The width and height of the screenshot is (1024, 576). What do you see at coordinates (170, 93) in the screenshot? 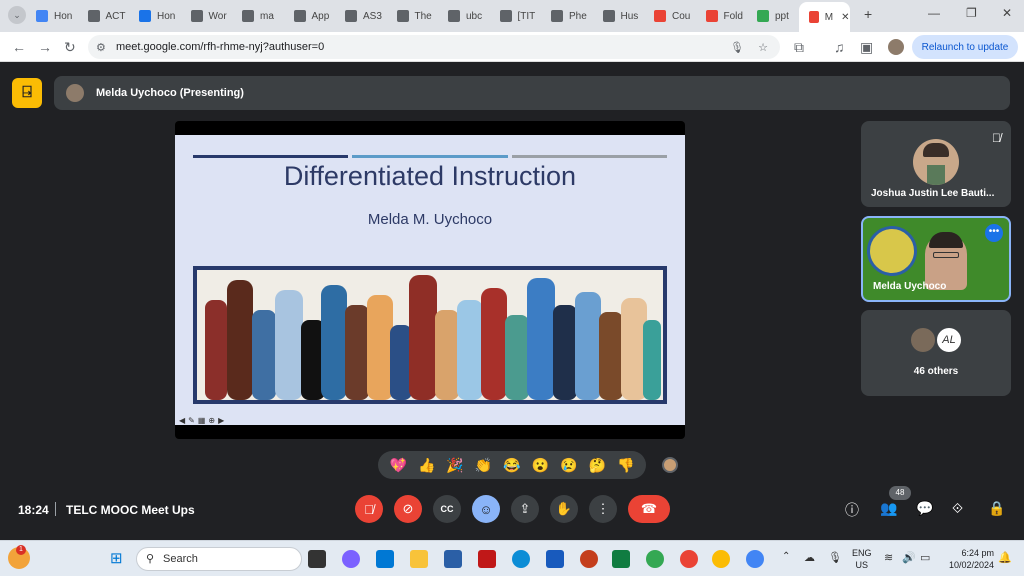
I see `presenting-label: Melda Uychoco (Presenting)` at bounding box center [170, 93].